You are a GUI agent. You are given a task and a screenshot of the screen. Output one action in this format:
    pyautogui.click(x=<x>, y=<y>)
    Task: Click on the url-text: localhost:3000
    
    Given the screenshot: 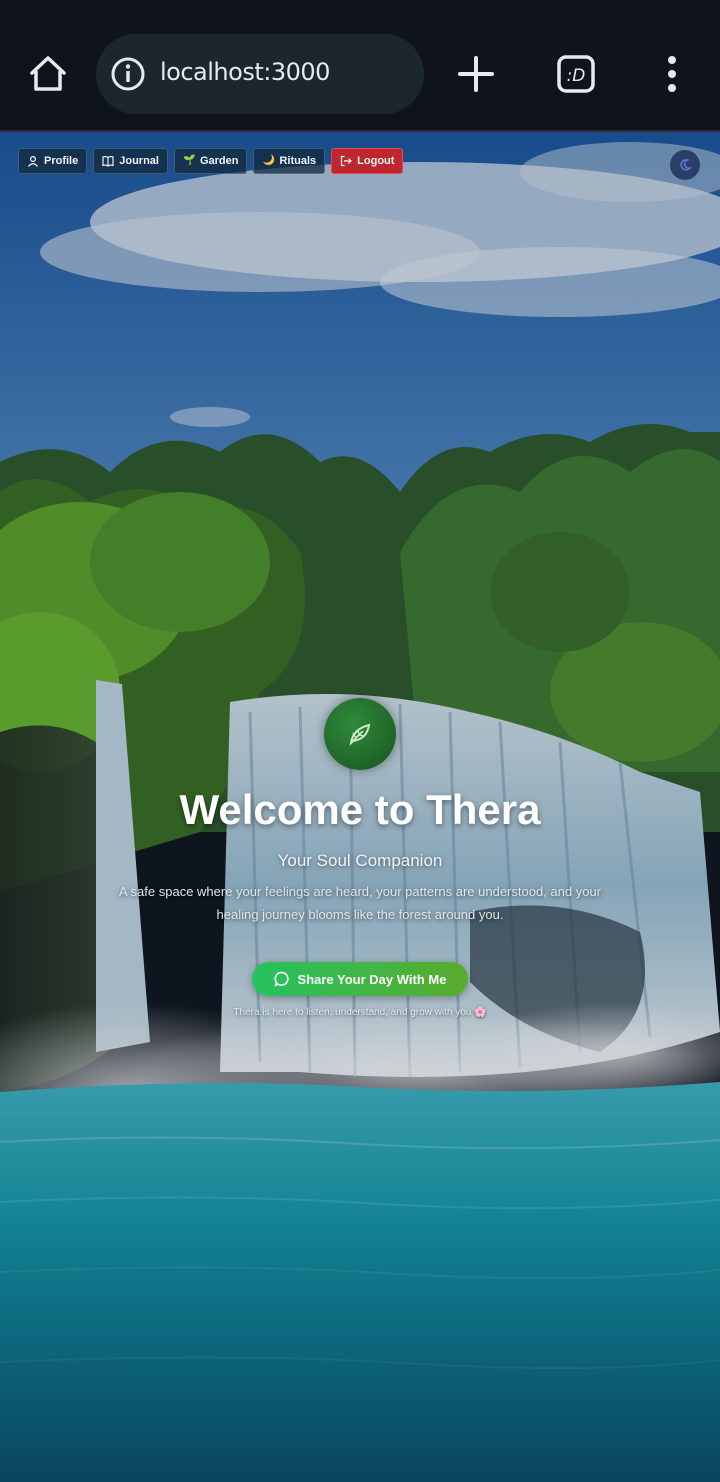 What is the action you would take?
    pyautogui.click(x=245, y=72)
    